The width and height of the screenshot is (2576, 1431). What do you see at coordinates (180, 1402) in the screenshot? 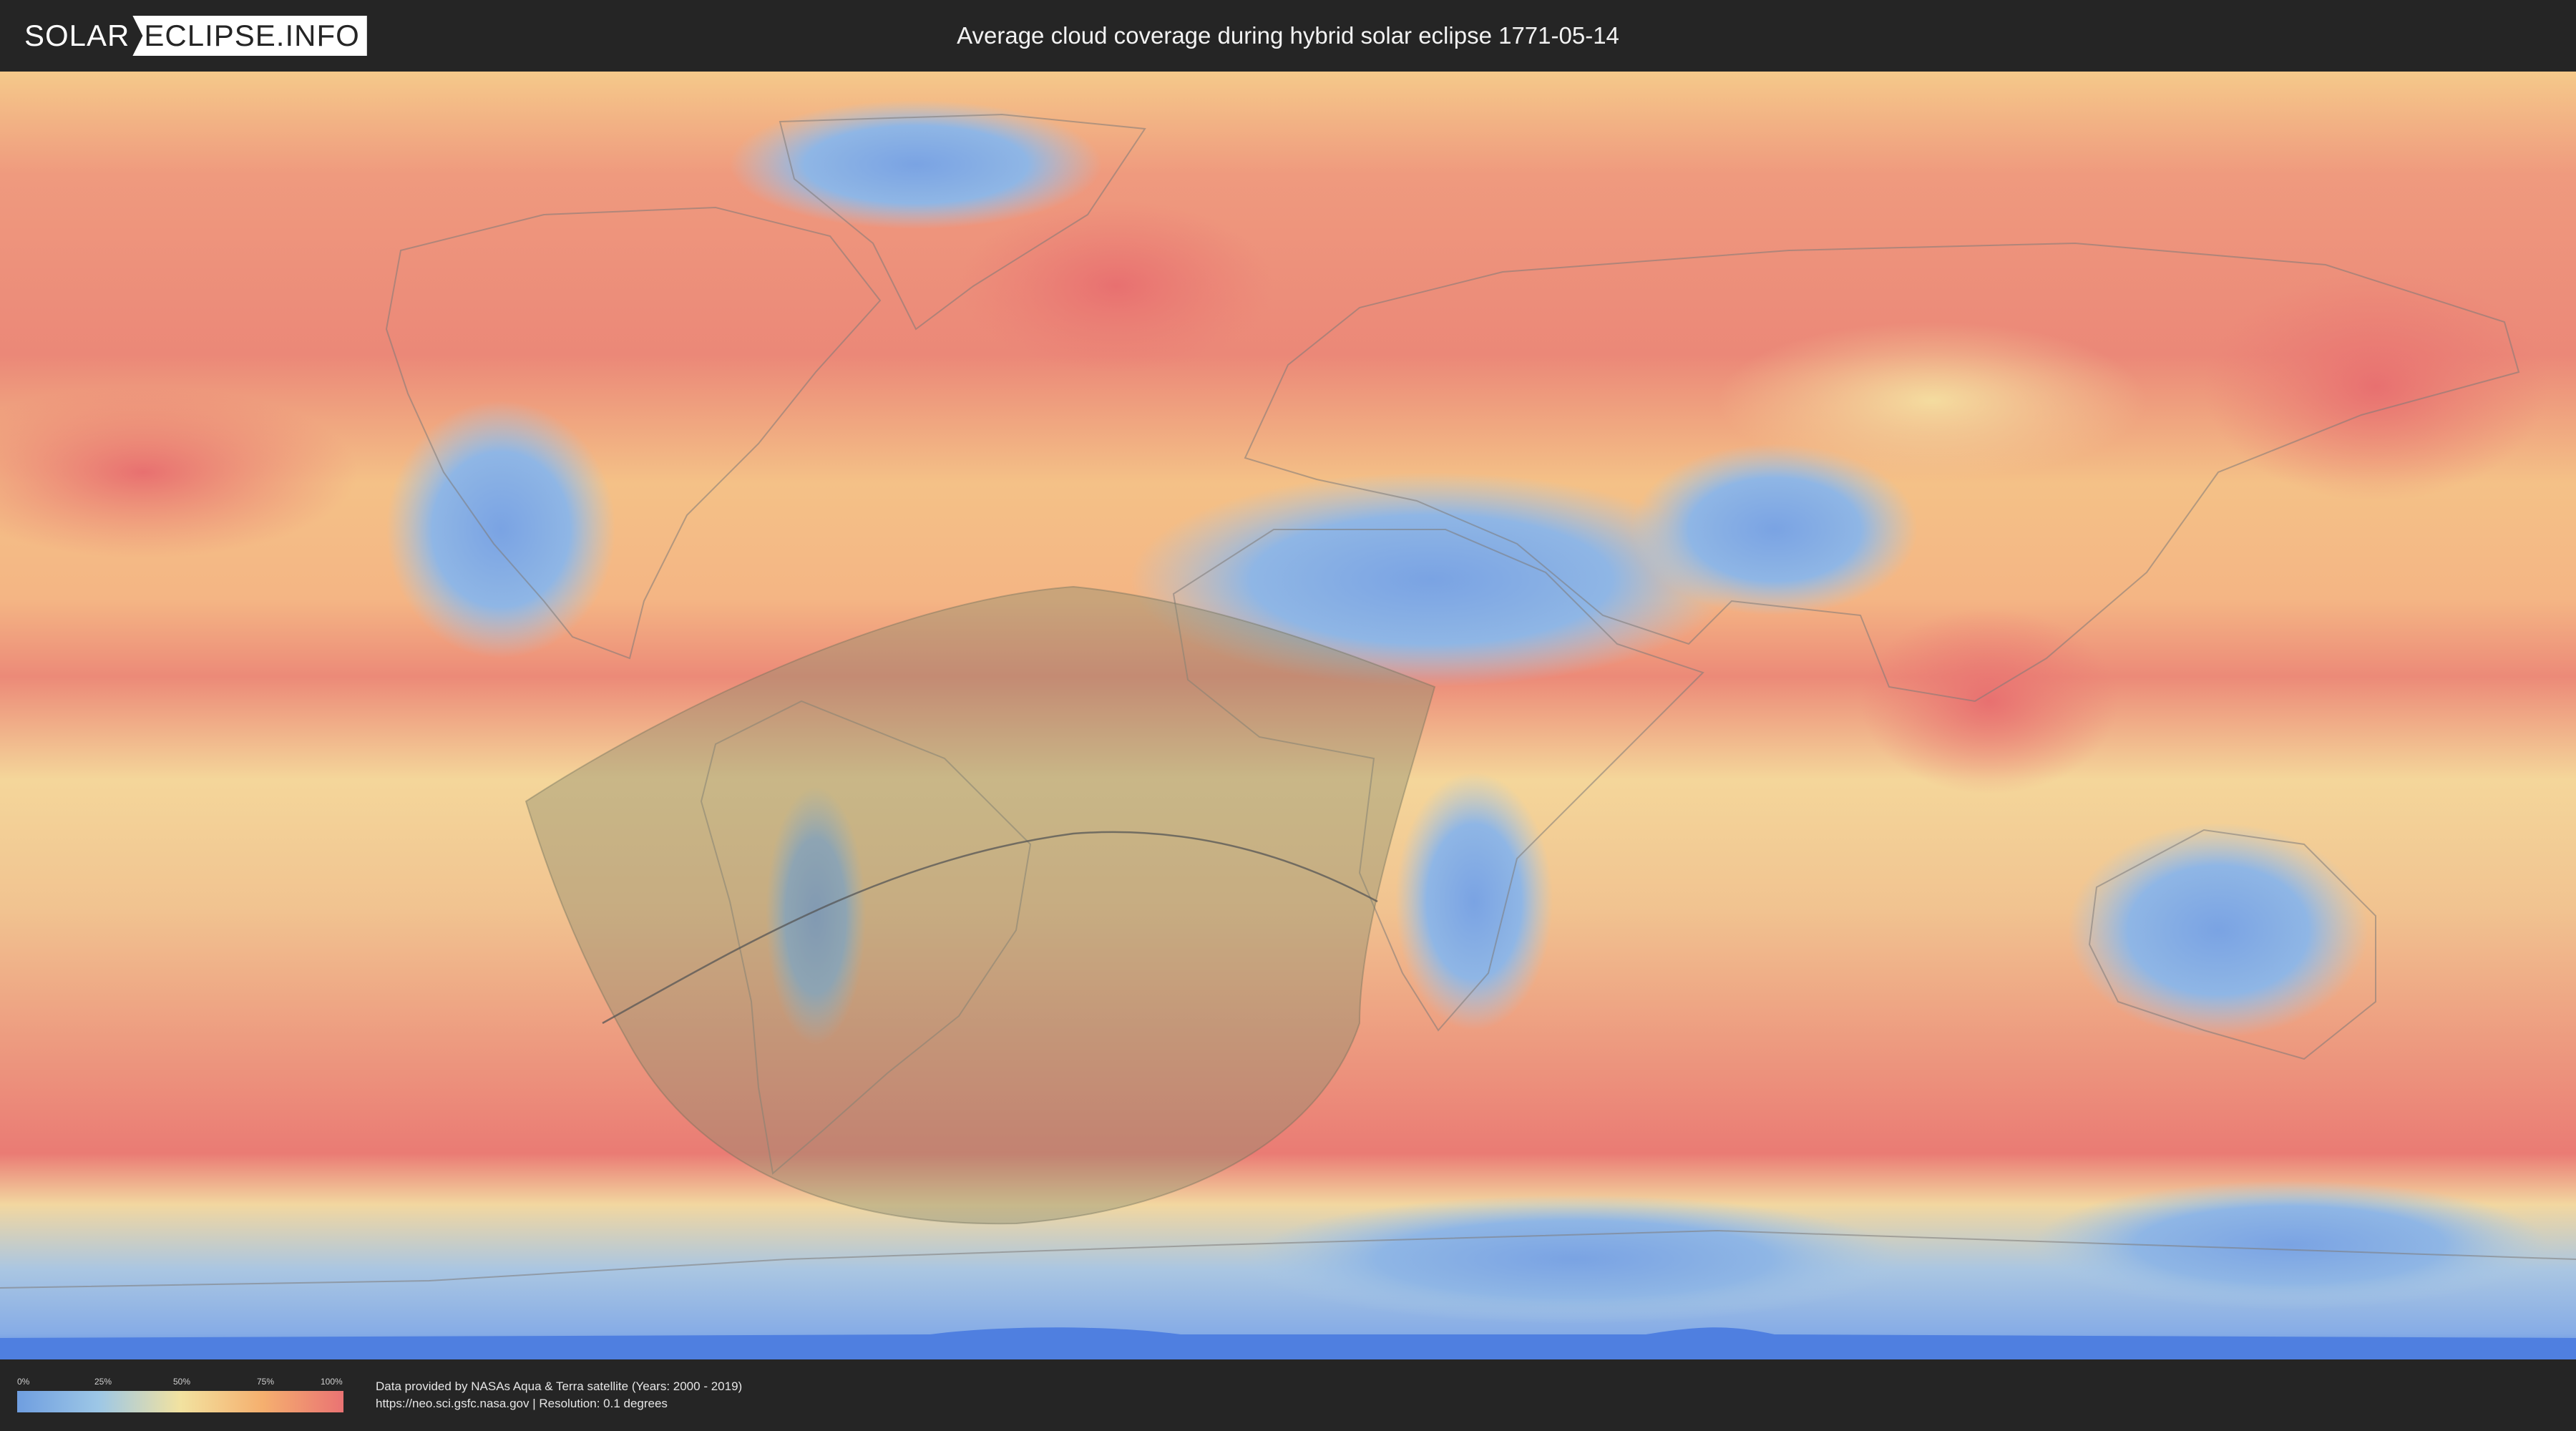
I see `cloud-coverage-legend-bar` at bounding box center [180, 1402].